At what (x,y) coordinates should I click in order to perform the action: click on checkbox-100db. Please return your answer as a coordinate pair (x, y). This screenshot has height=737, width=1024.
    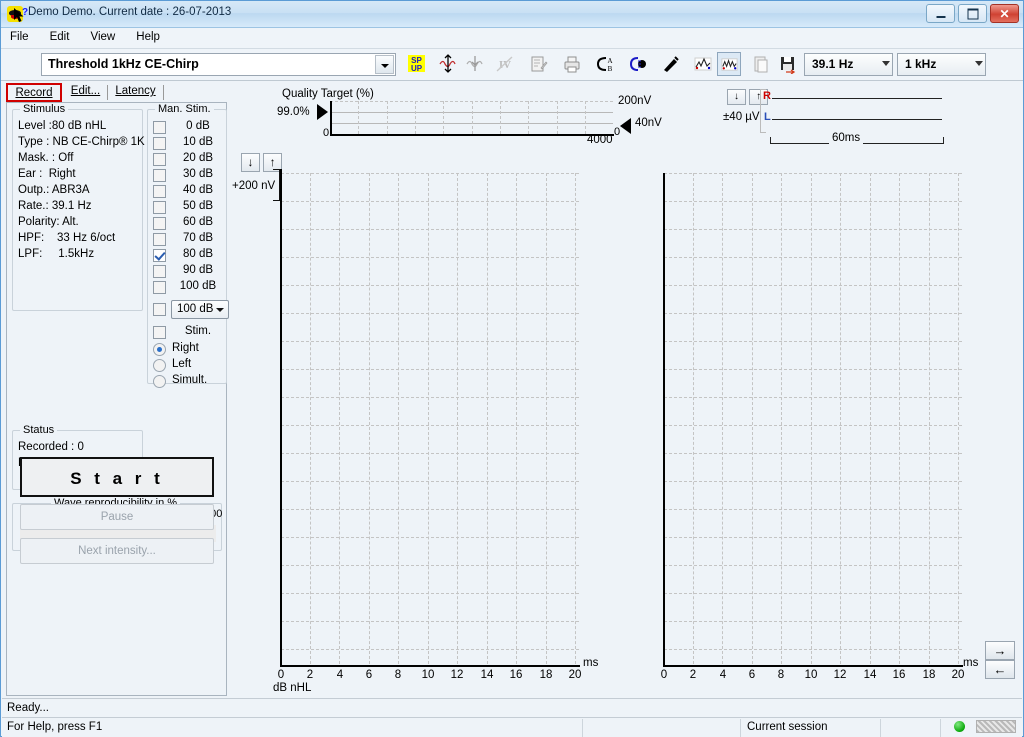
    Looking at the image, I should click on (159, 287).